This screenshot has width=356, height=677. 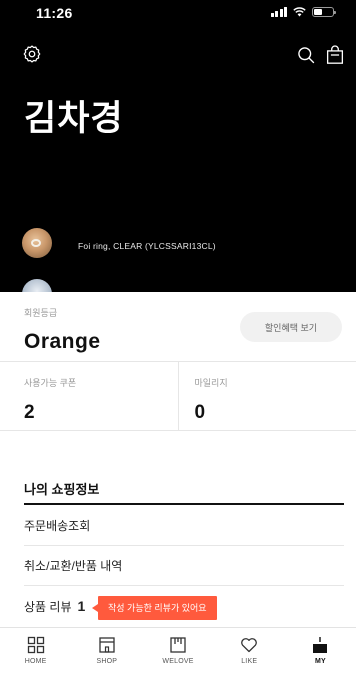 I want to click on tab-like: LIKE, so click(x=249, y=652).